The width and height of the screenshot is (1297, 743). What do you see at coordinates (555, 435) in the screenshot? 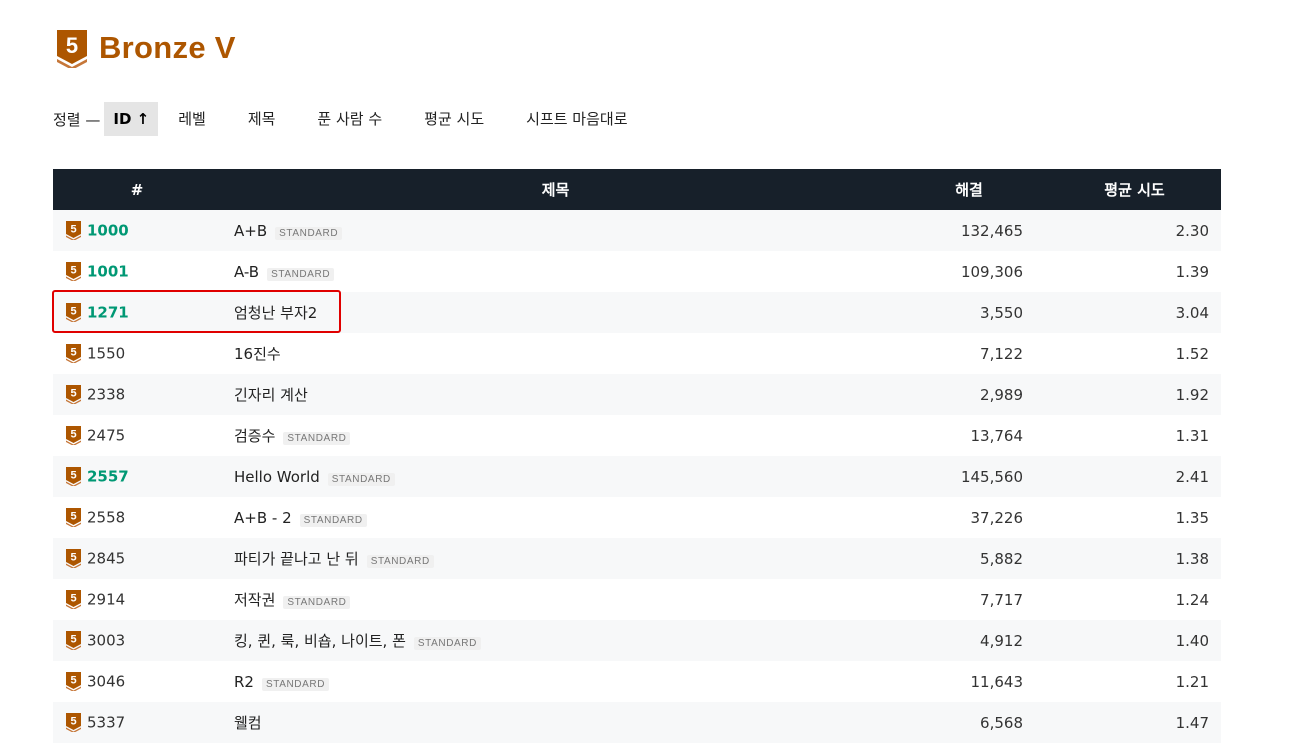
I see `problem-title-cell: 검증수 STANDARD` at bounding box center [555, 435].